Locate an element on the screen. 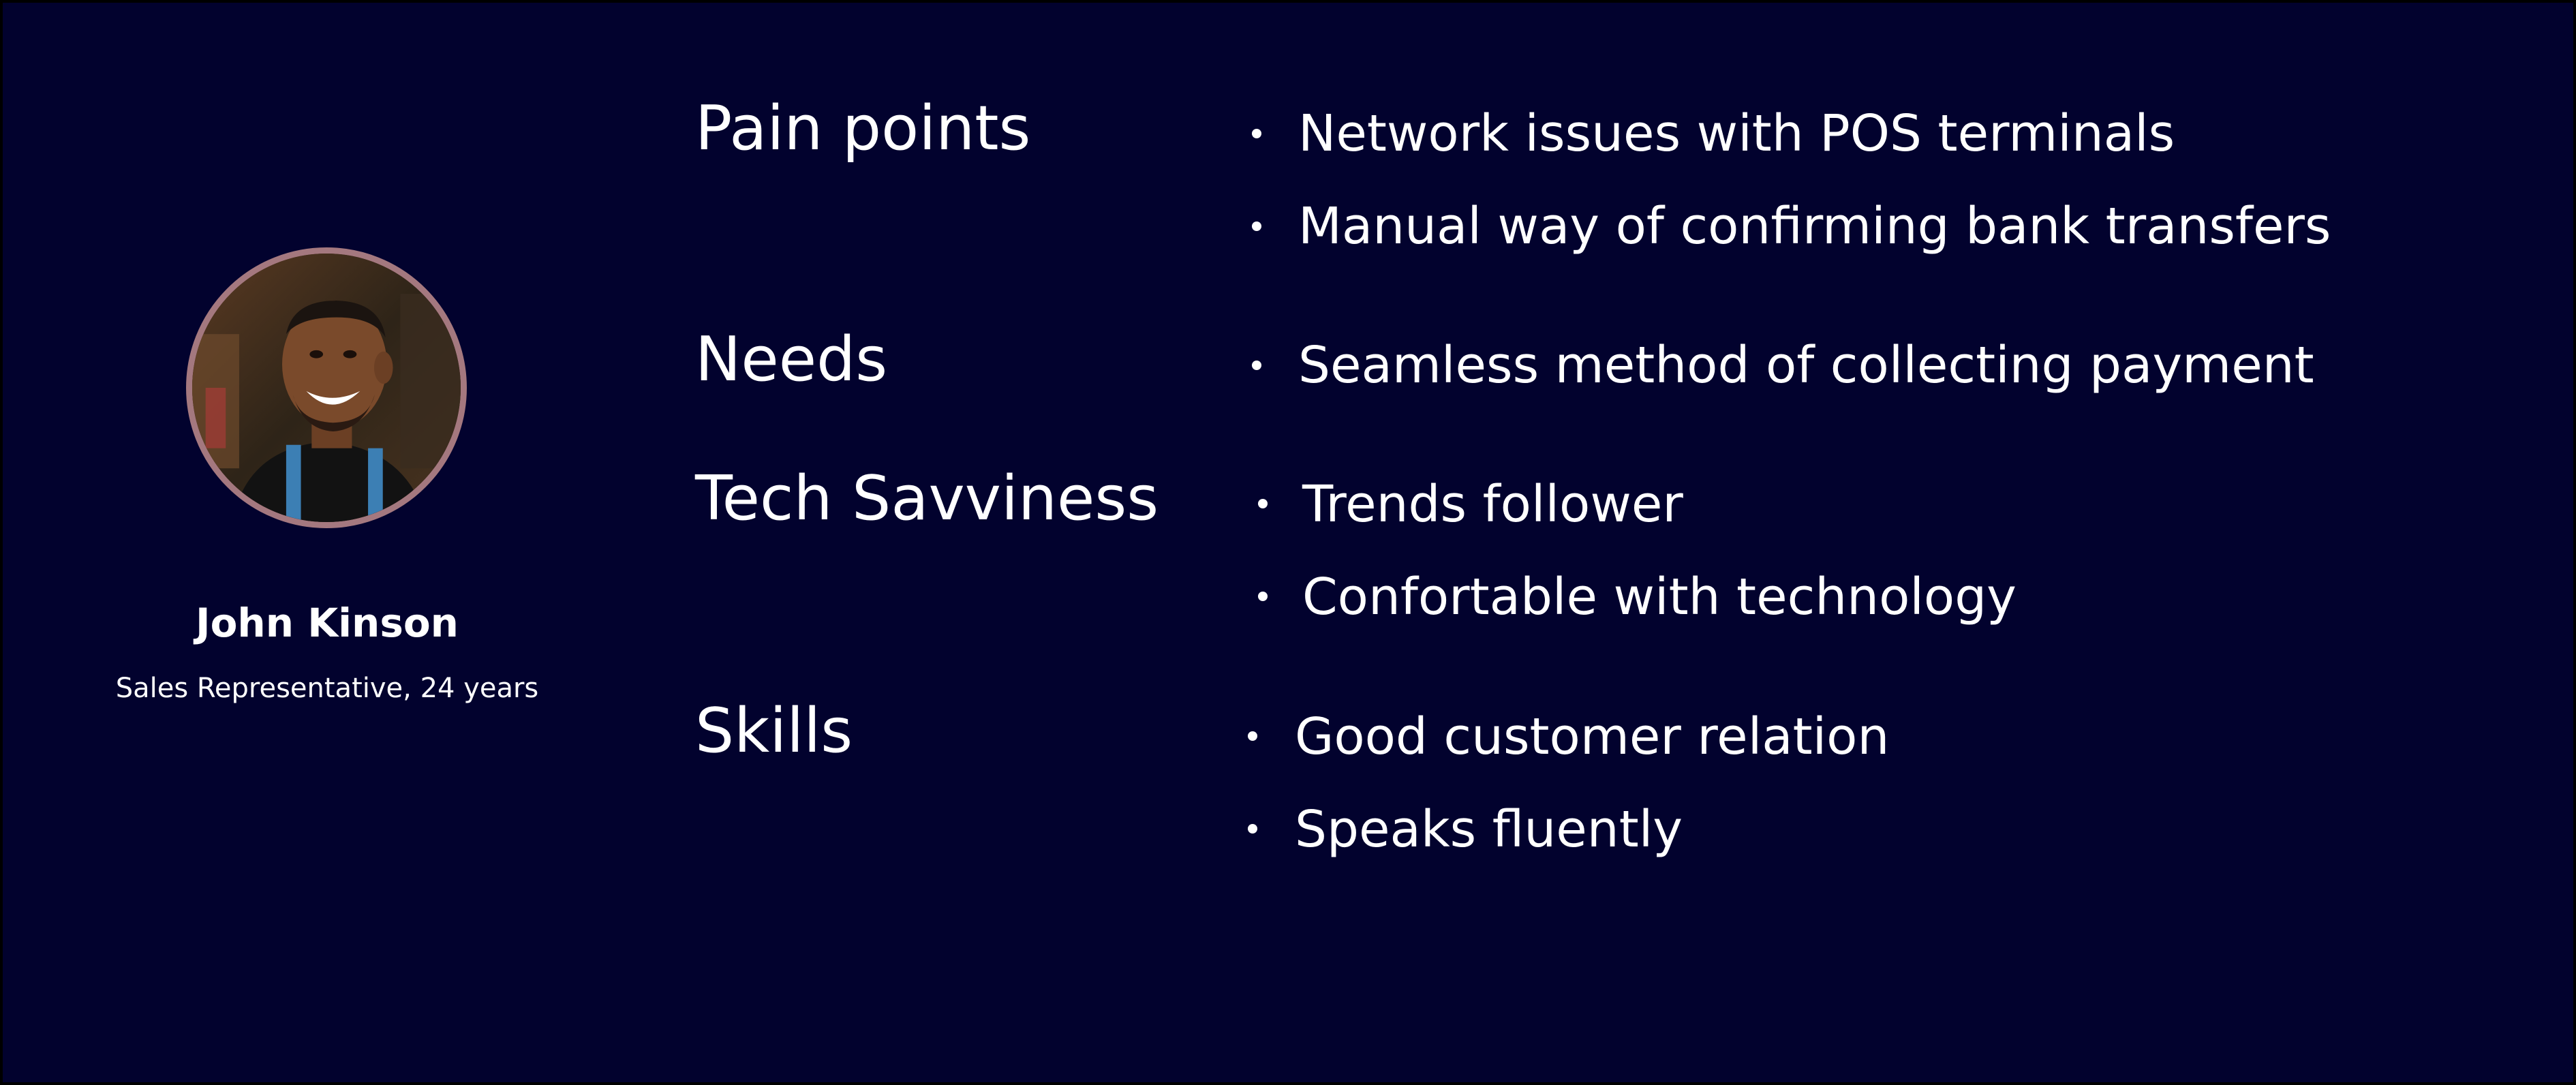 The width and height of the screenshot is (2576, 1085). pain-point-item: Network issues with POS terminals is located at coordinates (1736, 133).